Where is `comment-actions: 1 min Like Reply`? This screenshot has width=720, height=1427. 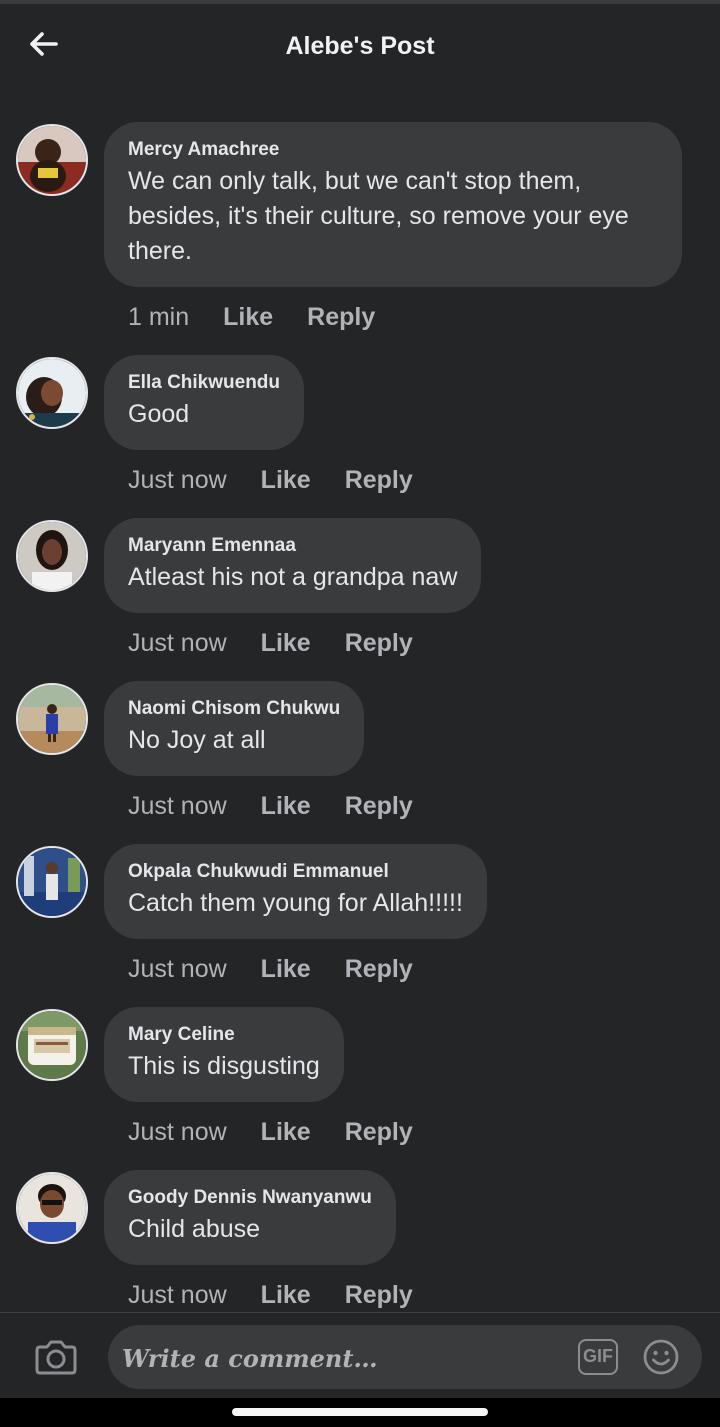
comment-actions: 1 min Like Reply is located at coordinates (424, 317).